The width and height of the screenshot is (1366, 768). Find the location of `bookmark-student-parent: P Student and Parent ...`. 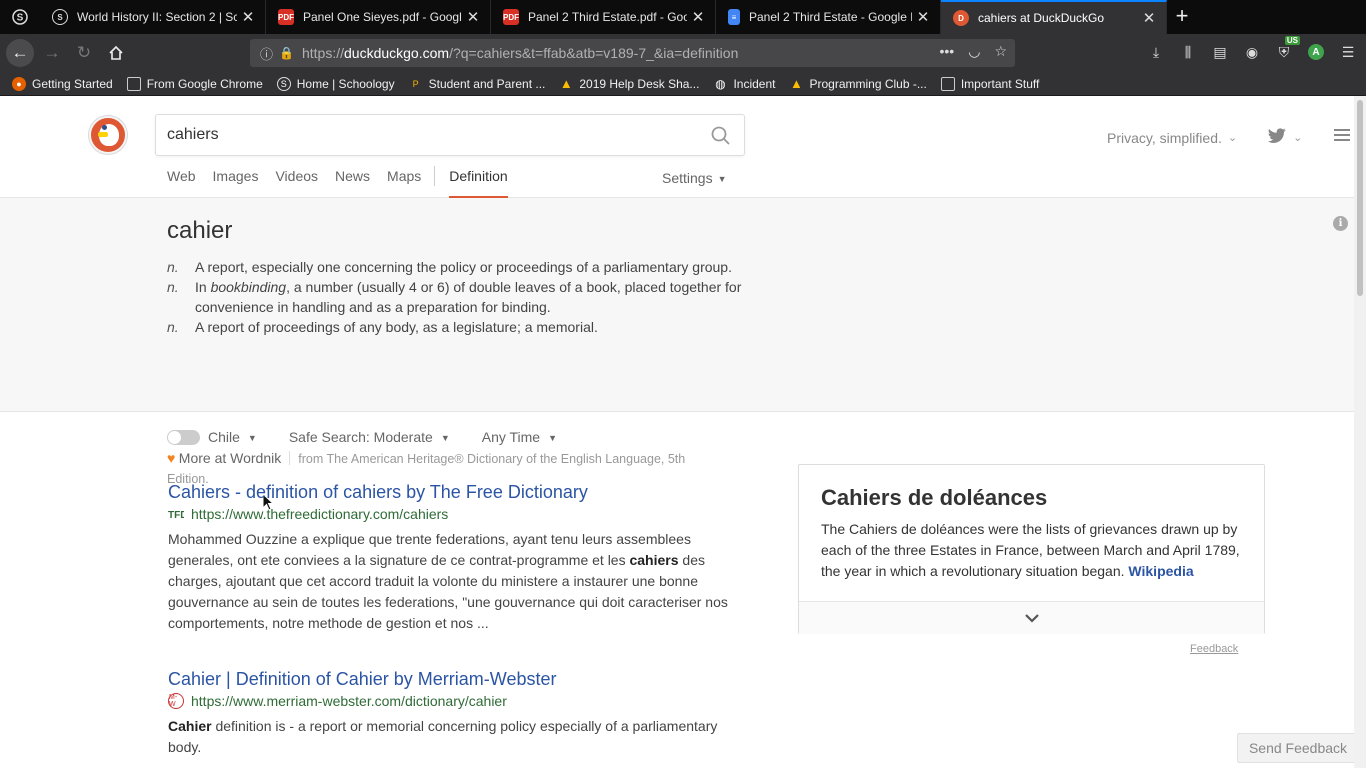

bookmark-student-parent: P Student and Parent ... is located at coordinates (477, 84).